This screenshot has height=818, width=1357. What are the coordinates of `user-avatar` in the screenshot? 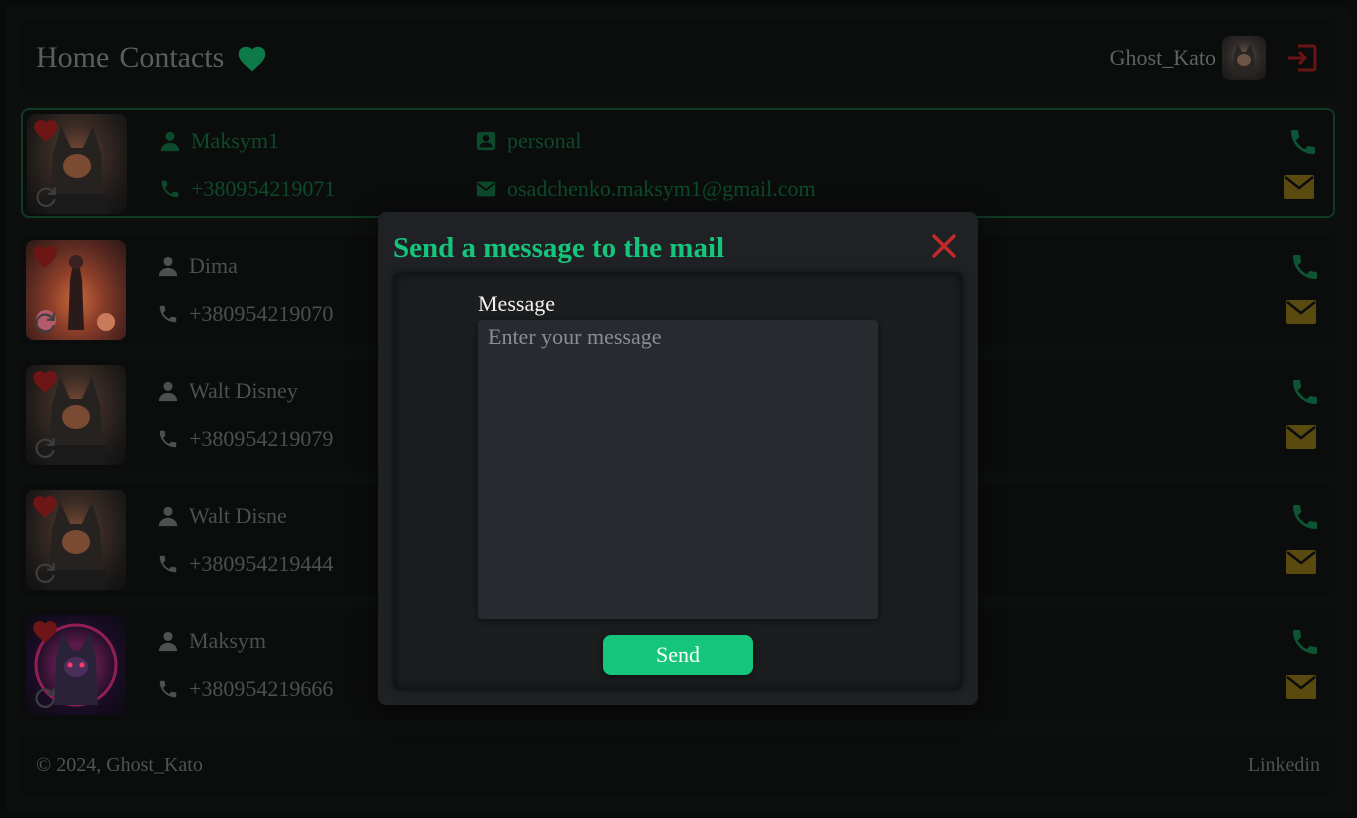 It's located at (1244, 57).